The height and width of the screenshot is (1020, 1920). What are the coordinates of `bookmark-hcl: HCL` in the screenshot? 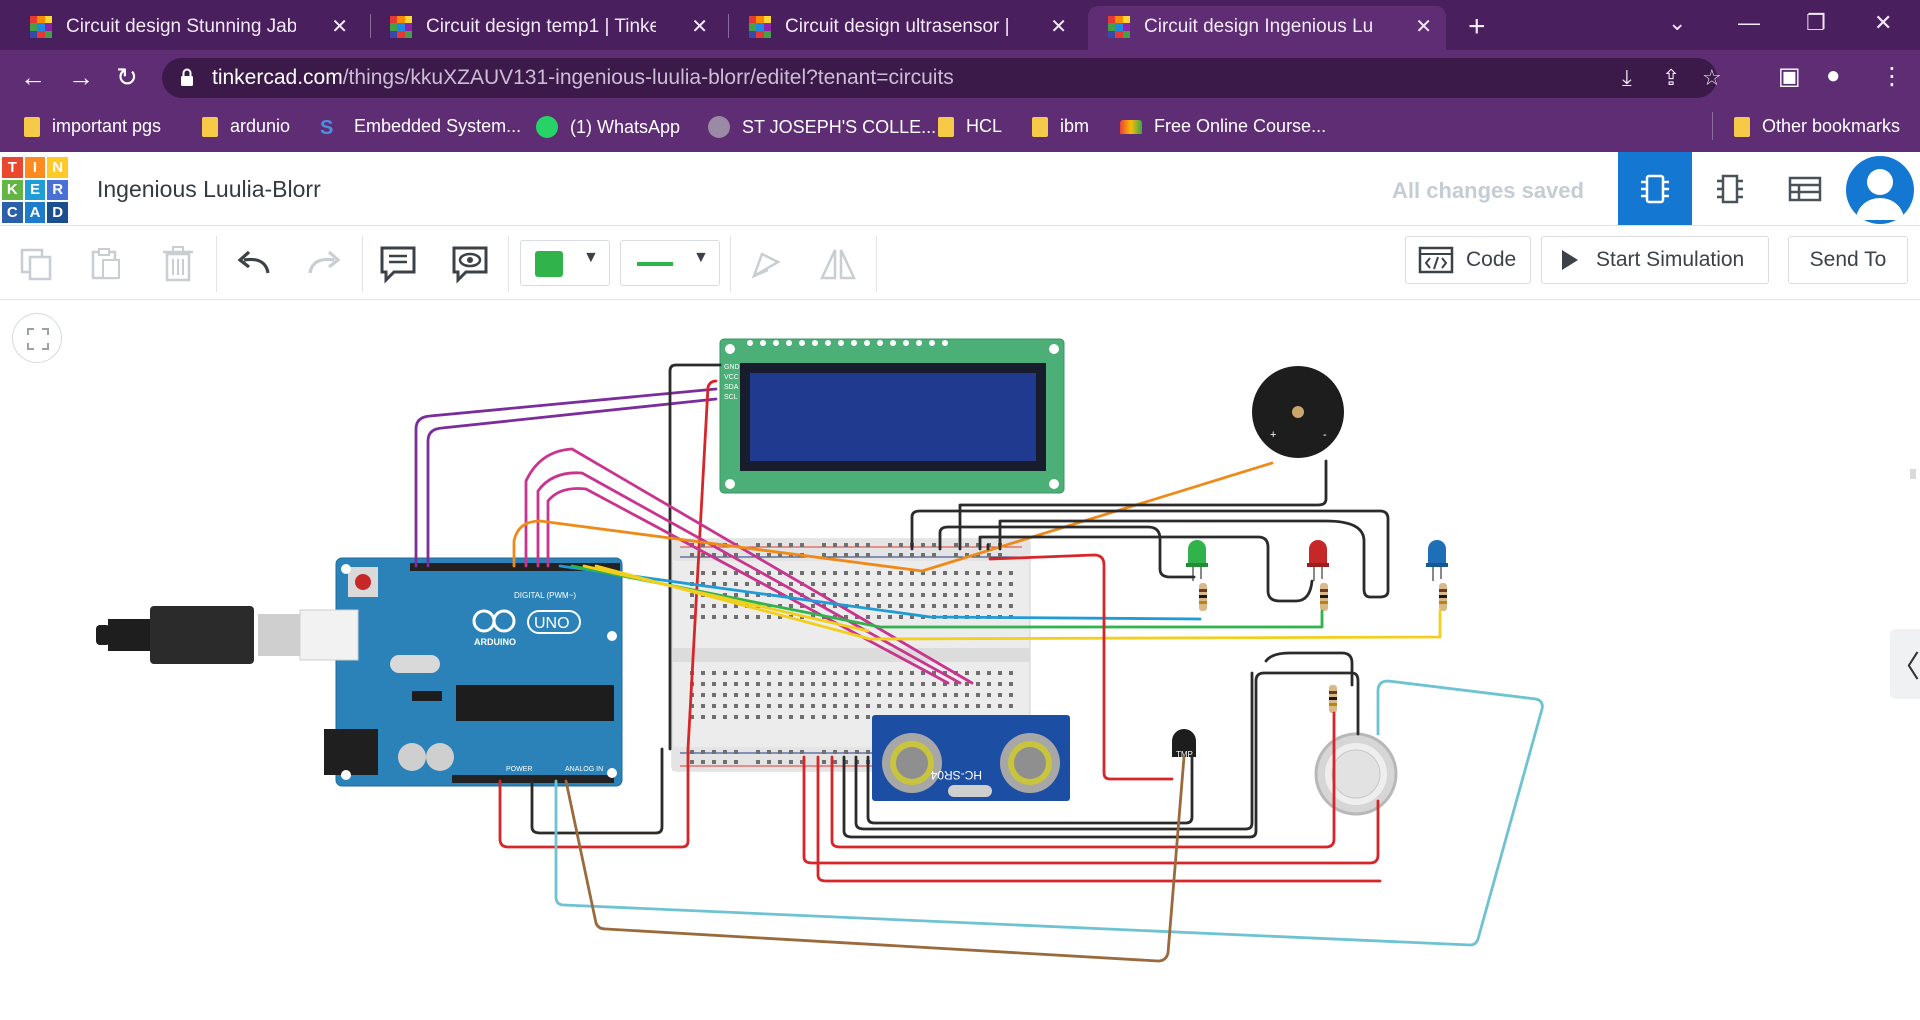 It's located at (970, 126).